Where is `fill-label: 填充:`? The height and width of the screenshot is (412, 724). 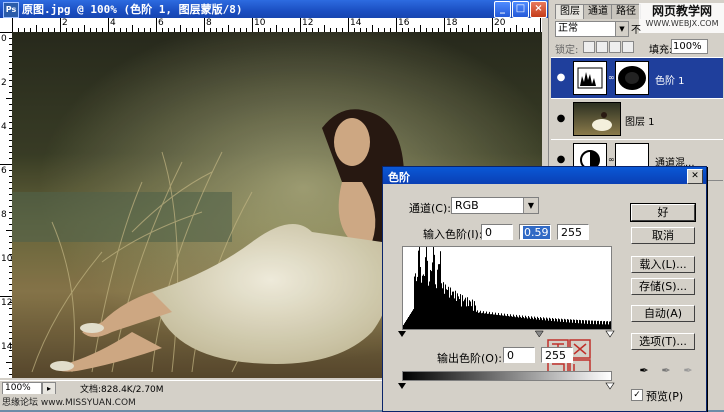
fill-label: 填充: is located at coordinates (661, 50).